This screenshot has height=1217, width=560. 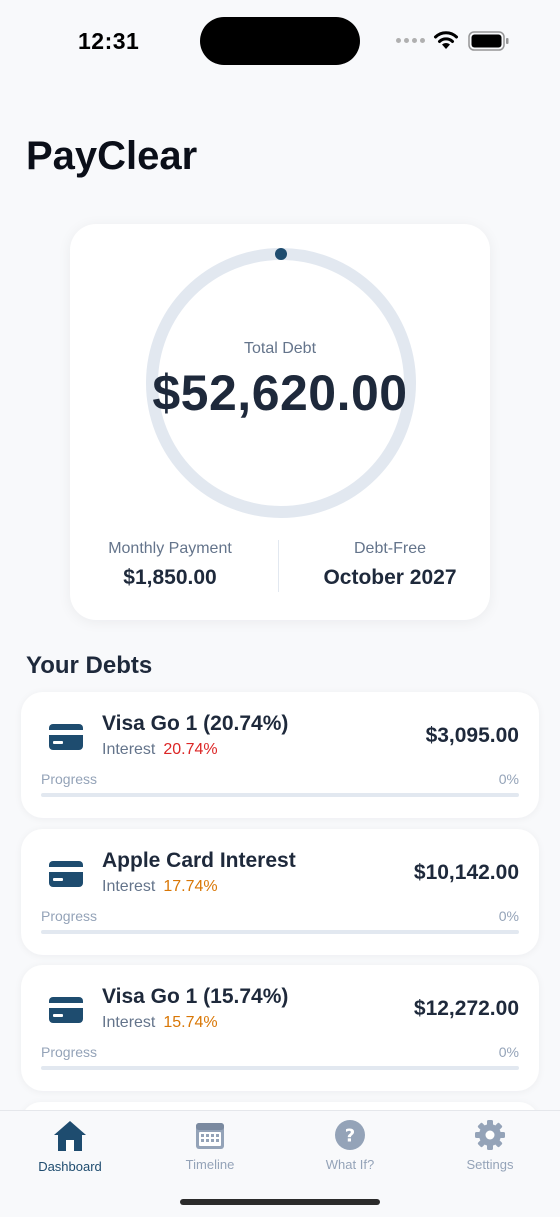 What do you see at coordinates (195, 723) in the screenshot?
I see `debt-name: Visa Go 1 (20.74%)` at bounding box center [195, 723].